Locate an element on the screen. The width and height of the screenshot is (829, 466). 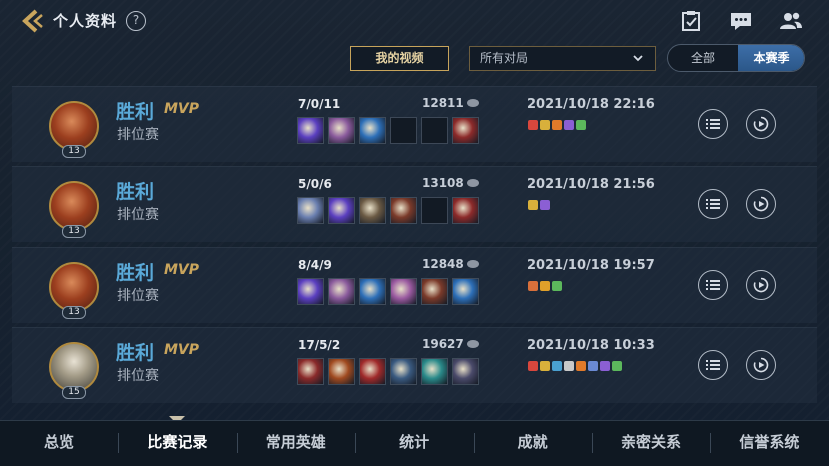
help-icon: ? is located at coordinates (136, 21).